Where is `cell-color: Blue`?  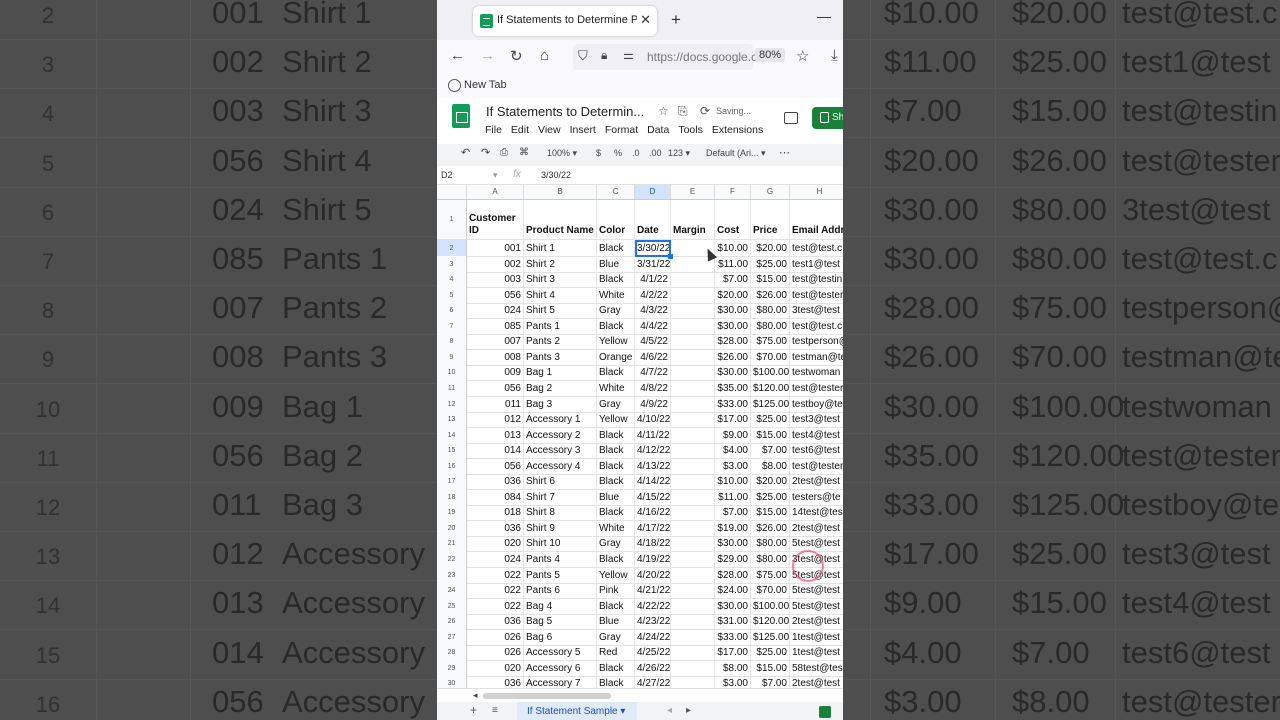
cell-color: Blue is located at coordinates (616, 497).